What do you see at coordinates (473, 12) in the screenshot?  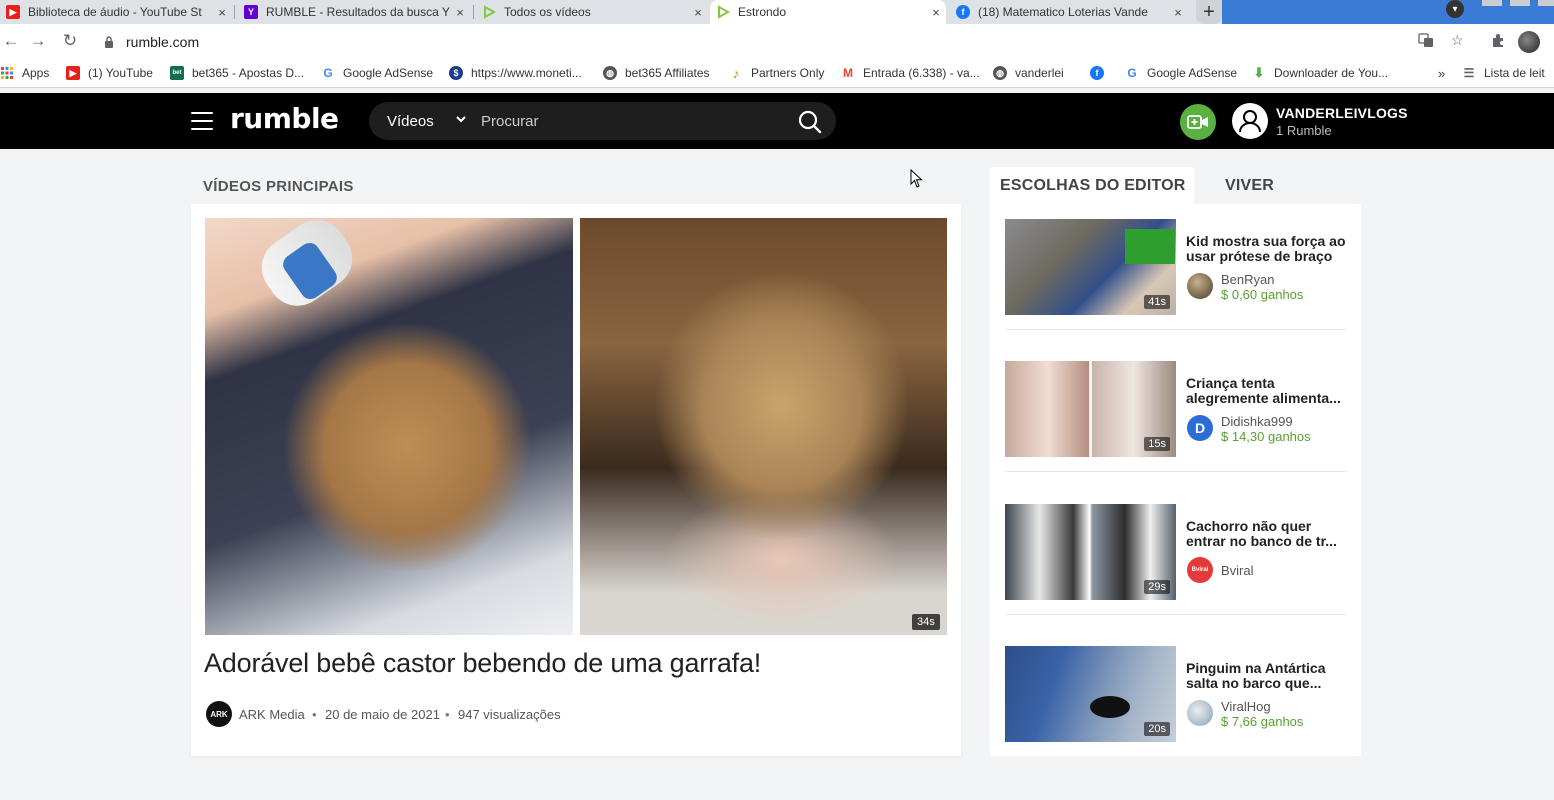 I see `tab-separator` at bounding box center [473, 12].